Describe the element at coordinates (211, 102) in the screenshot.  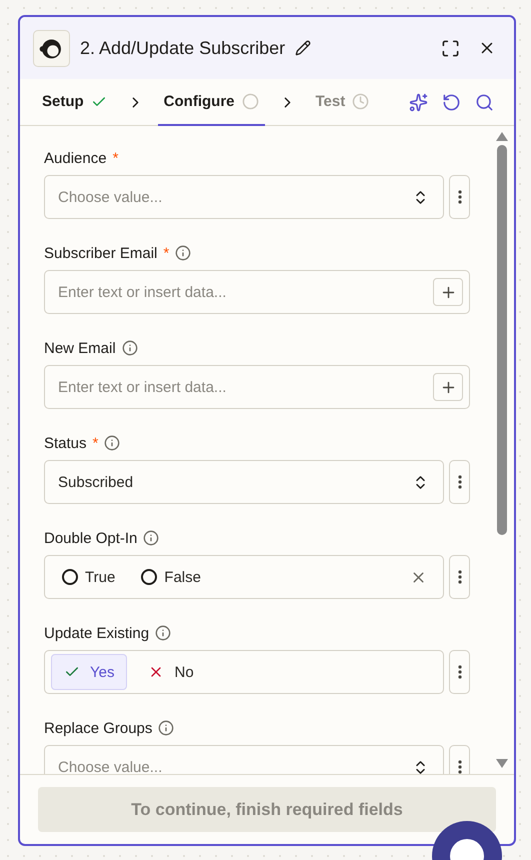
I see `step-tab: Configure` at that location.